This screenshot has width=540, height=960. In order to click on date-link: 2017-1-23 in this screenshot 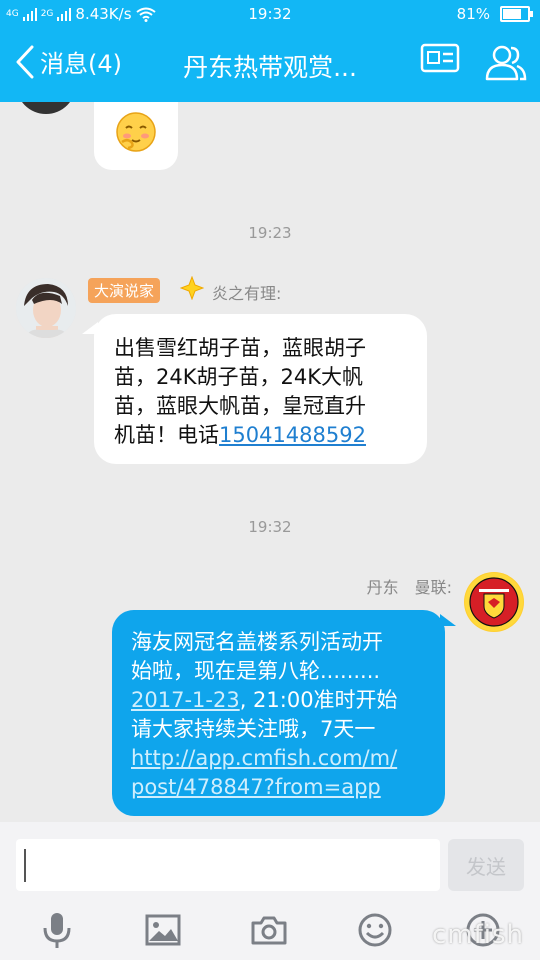, I will do `click(185, 700)`.